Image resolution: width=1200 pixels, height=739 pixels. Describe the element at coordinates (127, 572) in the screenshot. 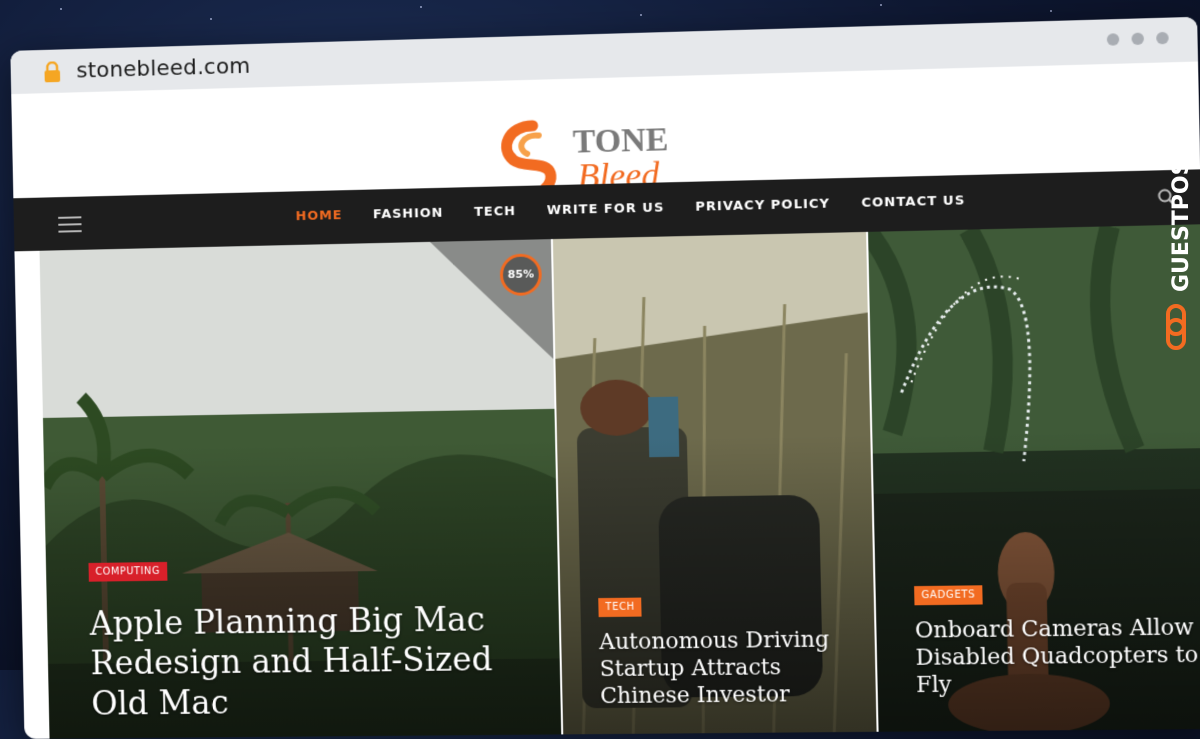

I see `category-tag: COMPUTING` at that location.